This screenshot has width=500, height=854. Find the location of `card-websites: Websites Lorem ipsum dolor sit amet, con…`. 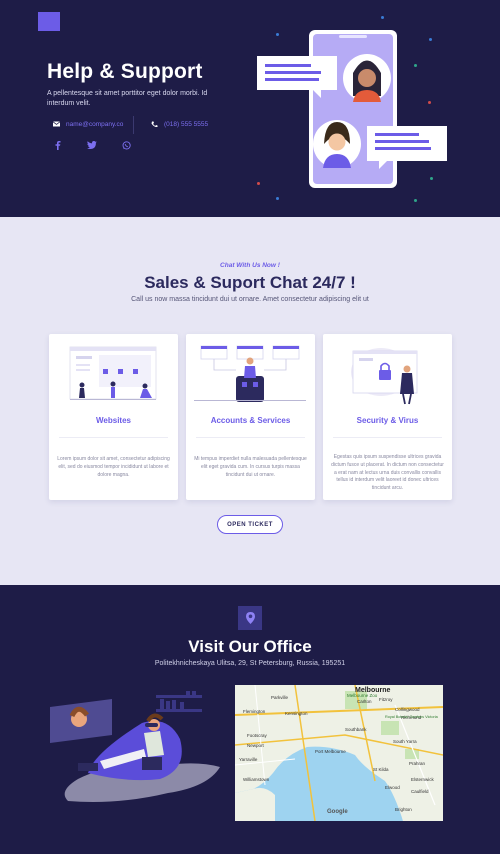

card-websites: Websites Lorem ipsum dolor sit amet, con… is located at coordinates (113, 417).